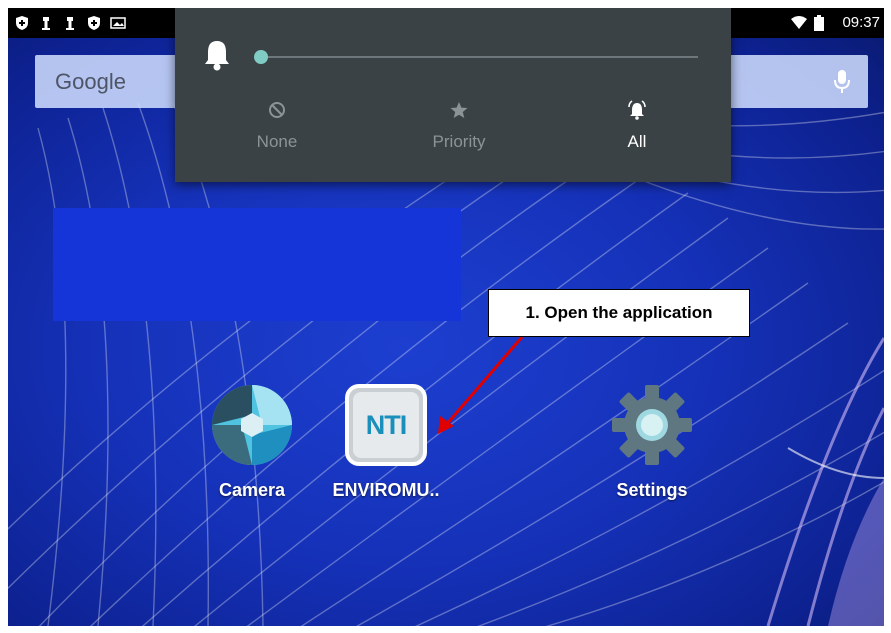 The image size is (891, 633). What do you see at coordinates (217, 55) in the screenshot?
I see `bell-icon` at bounding box center [217, 55].